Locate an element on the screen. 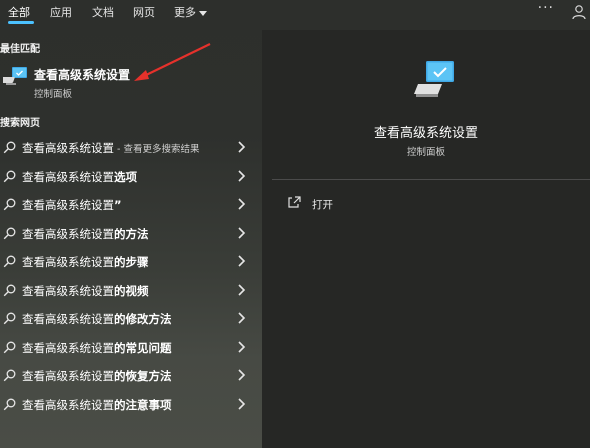 This screenshot has height=448, width=590. web-result-row: 查看高级系统设置” is located at coordinates (129, 205).